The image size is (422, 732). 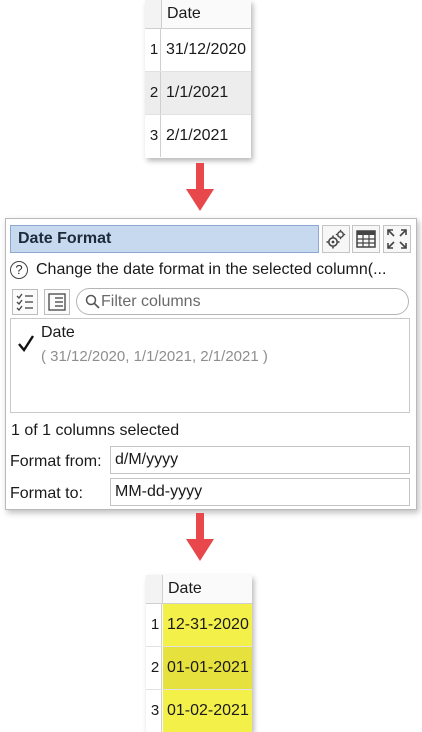 What do you see at coordinates (260, 460) in the screenshot?
I see `format-from-field: d/M/yyyy` at bounding box center [260, 460].